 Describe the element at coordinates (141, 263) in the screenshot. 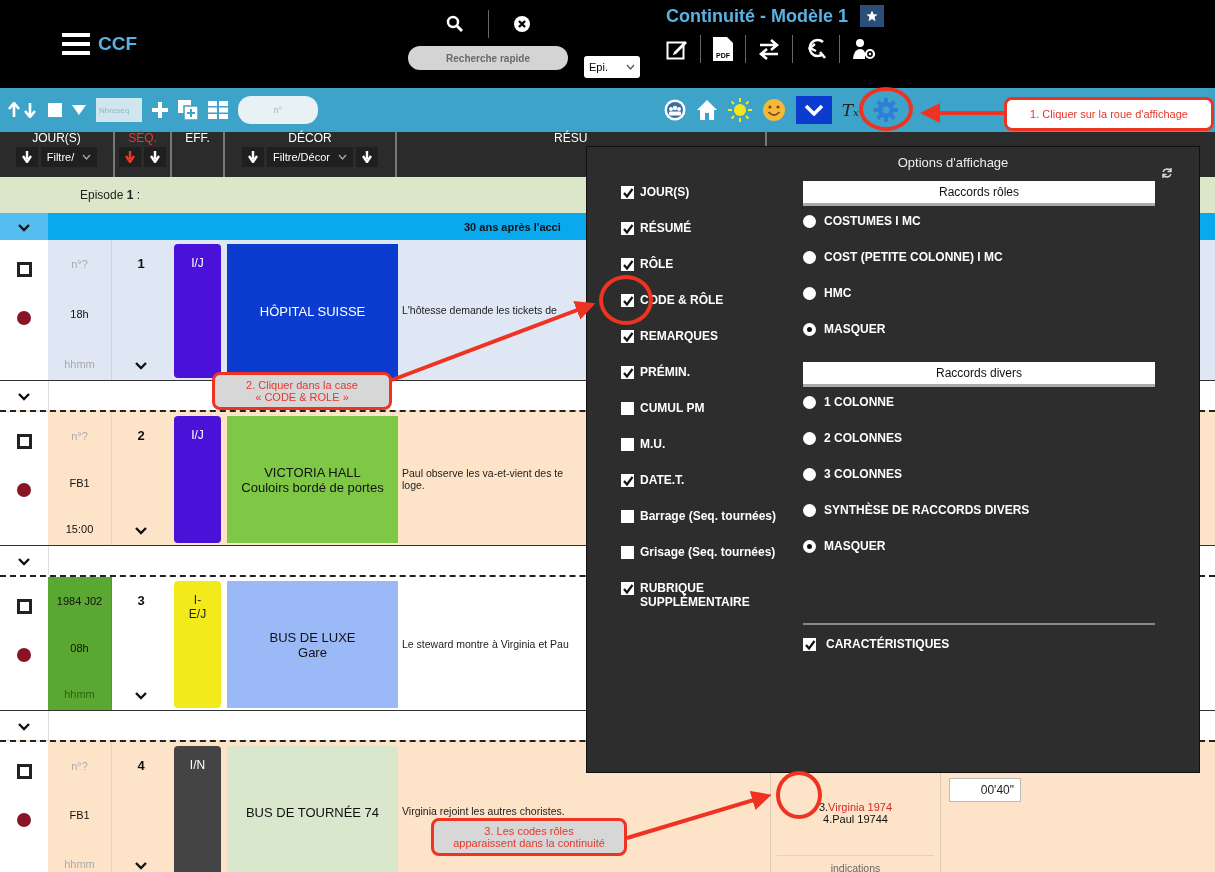

I see `sequence-number: 1` at that location.